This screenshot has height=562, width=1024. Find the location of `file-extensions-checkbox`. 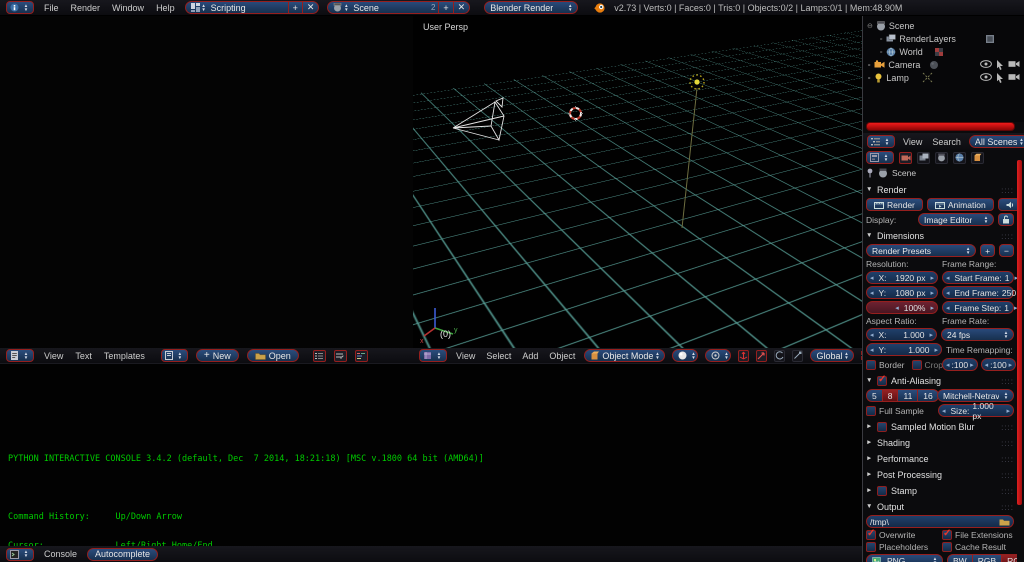

file-extensions-checkbox is located at coordinates (947, 534).